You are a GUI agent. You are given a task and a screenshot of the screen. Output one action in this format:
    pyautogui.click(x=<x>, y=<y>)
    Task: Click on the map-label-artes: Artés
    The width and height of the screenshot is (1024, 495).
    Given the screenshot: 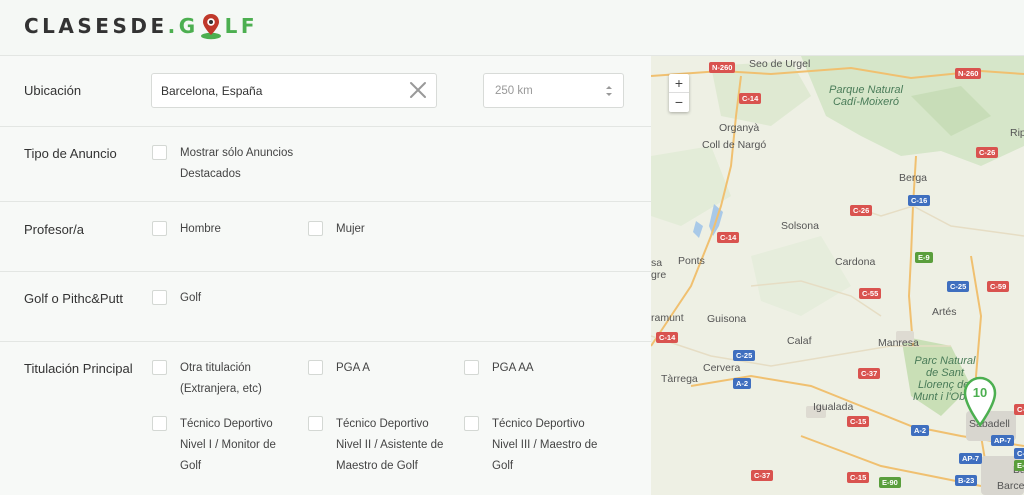 What is the action you would take?
    pyautogui.click(x=944, y=312)
    